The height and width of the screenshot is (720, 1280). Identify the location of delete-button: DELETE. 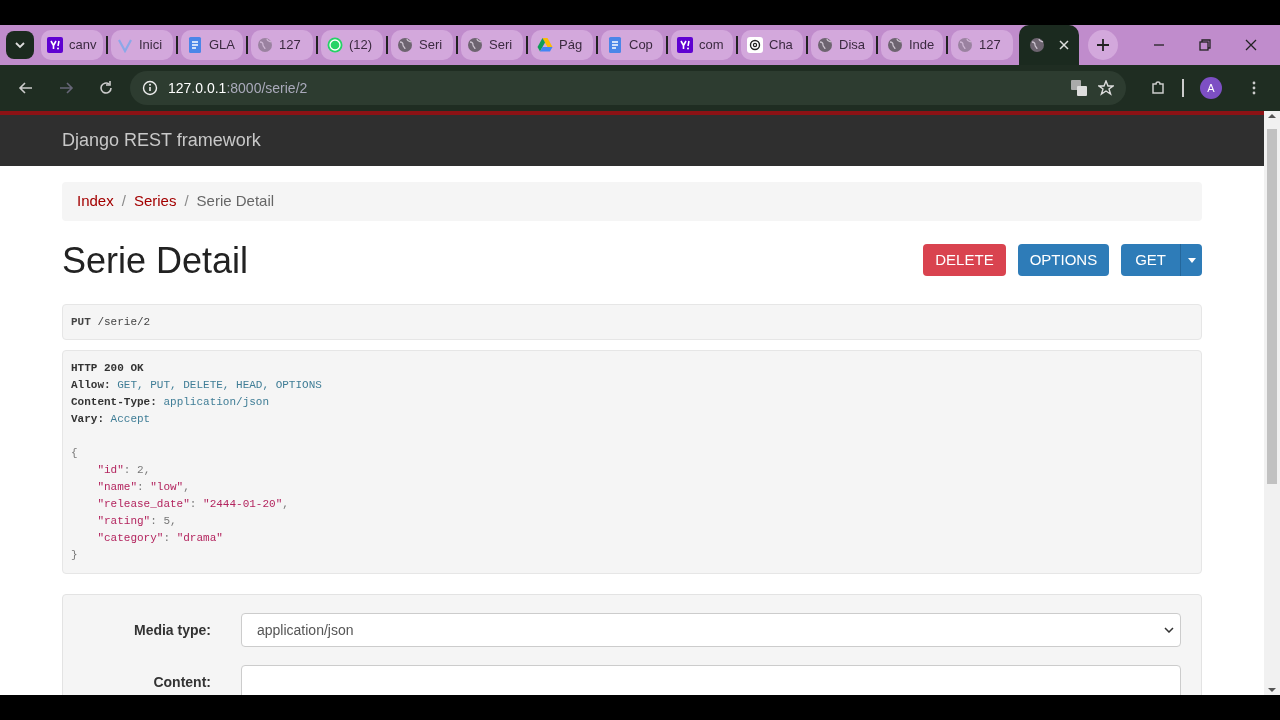
(964, 260).